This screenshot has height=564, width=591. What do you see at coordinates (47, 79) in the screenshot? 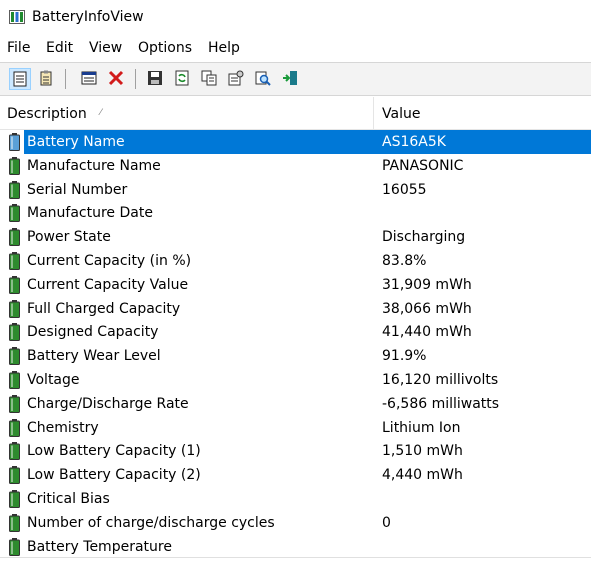
I see `battery-log-view-button` at bounding box center [47, 79].